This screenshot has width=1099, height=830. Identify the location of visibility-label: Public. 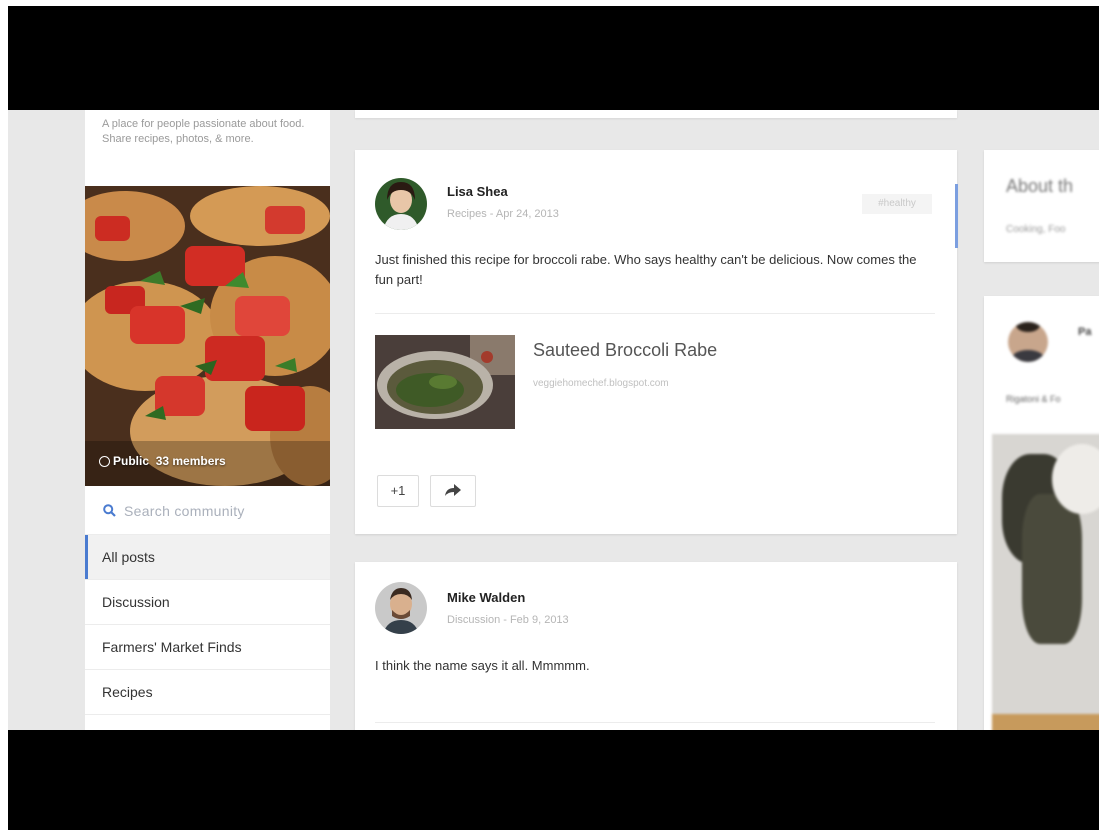
(131, 461).